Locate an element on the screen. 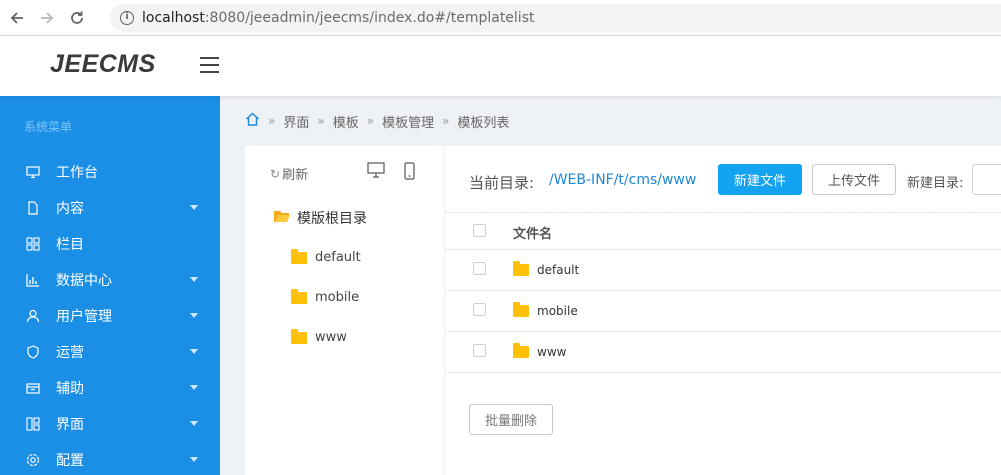 The width and height of the screenshot is (1001, 475). app-header: JEECMS is located at coordinates (500, 66).